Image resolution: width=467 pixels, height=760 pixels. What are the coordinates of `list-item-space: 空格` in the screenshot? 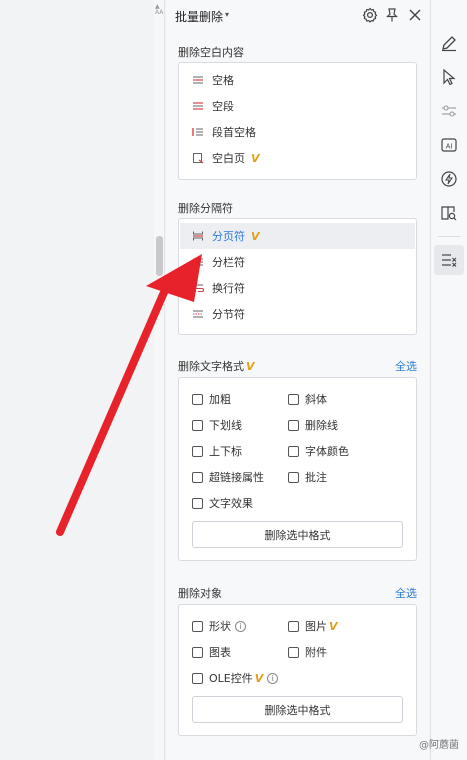 It's located at (297, 80).